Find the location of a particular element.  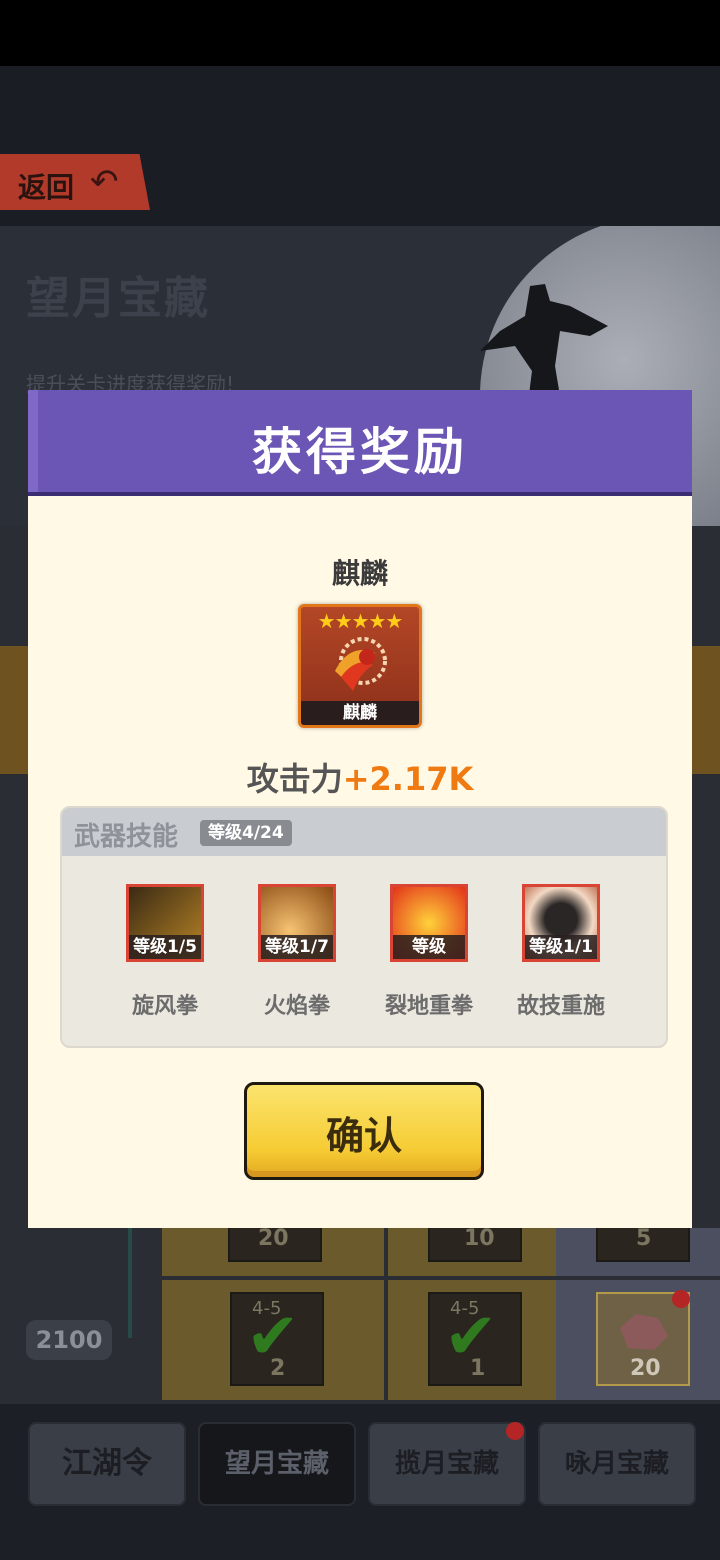

reward-count: 10 is located at coordinates (479, 1238).